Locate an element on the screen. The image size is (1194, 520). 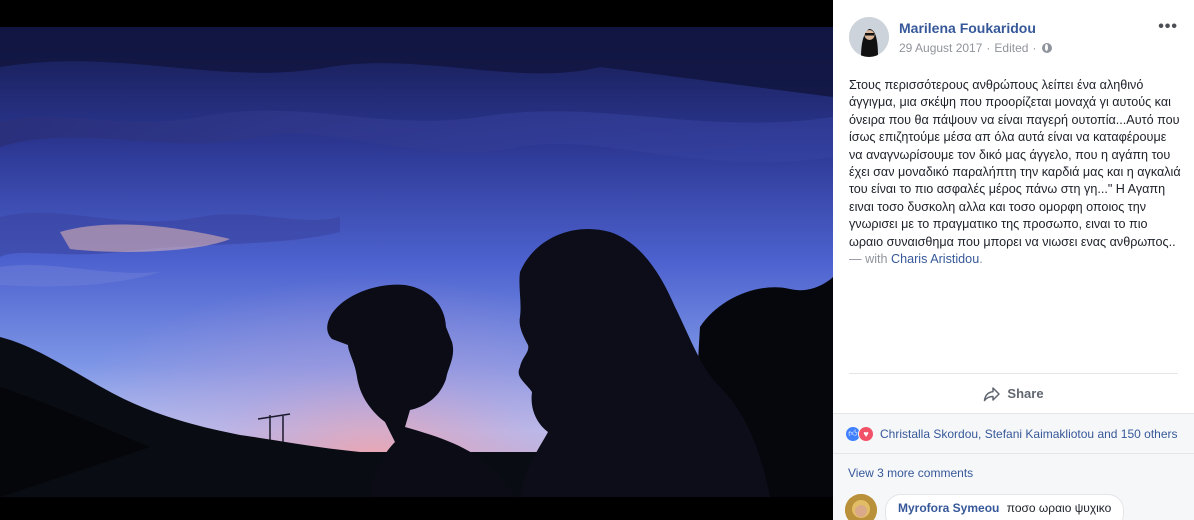
comment-text: ποσο ωραιο ψυχικο is located at coordinates (1059, 508).